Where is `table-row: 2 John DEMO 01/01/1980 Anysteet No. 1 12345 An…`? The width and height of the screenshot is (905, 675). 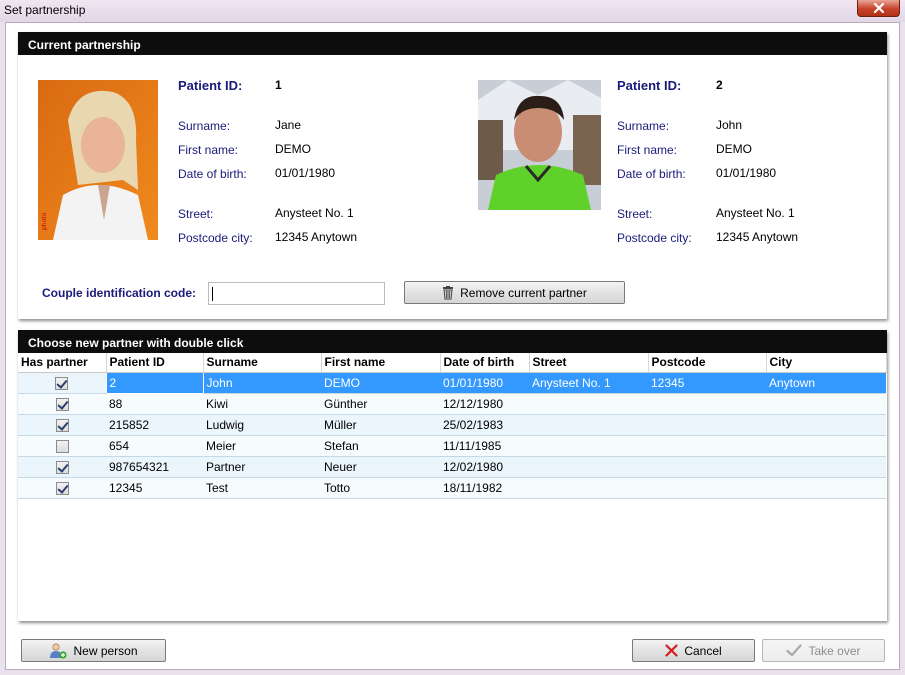 table-row: 2 John DEMO 01/01/1980 Anysteet No. 1 12345 An… is located at coordinates (452, 382).